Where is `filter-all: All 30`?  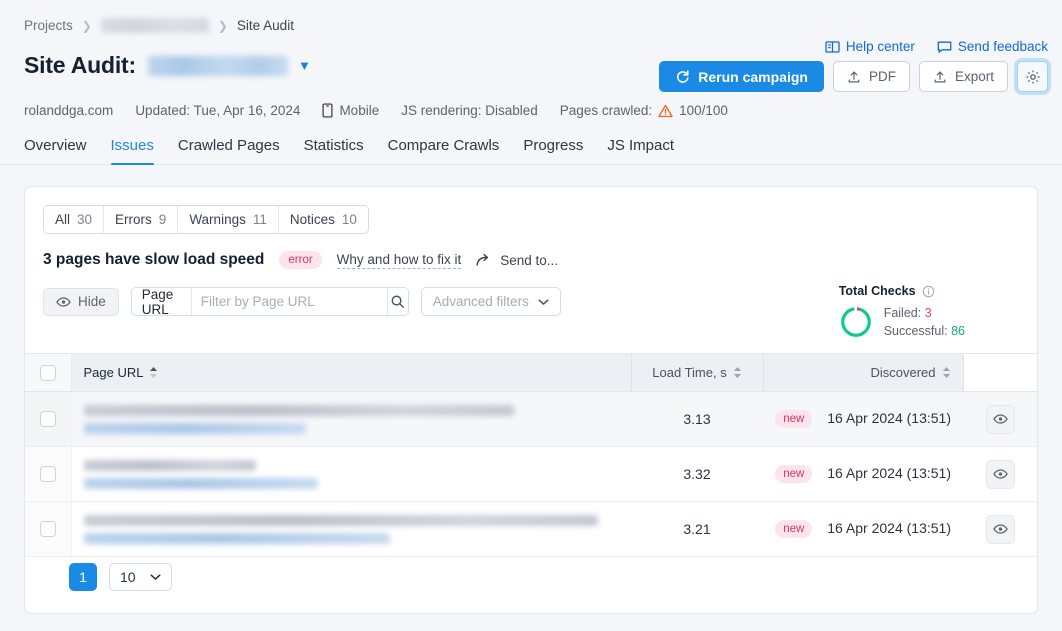
filter-all: All 30 is located at coordinates (74, 219).